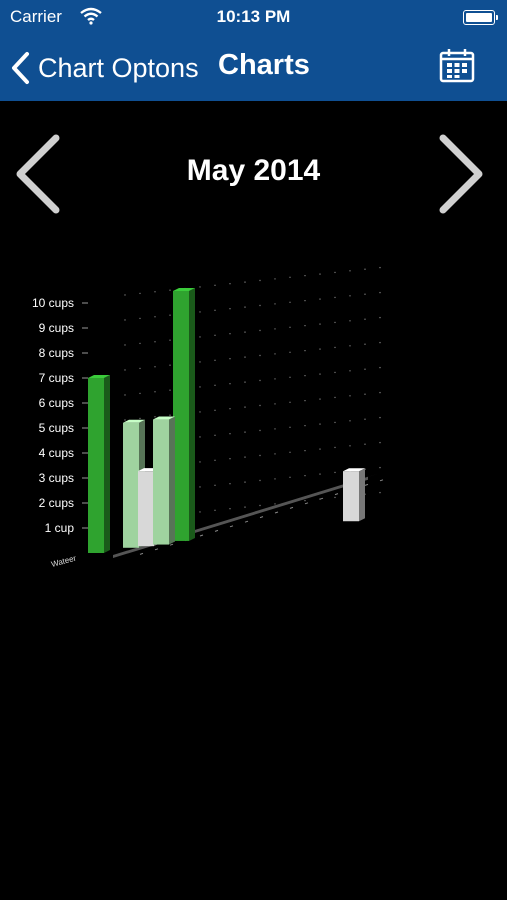 This screenshot has height=900, width=507. Describe the element at coordinates (56, 428) in the screenshot. I see `y-tick-label: 5 cups` at that location.